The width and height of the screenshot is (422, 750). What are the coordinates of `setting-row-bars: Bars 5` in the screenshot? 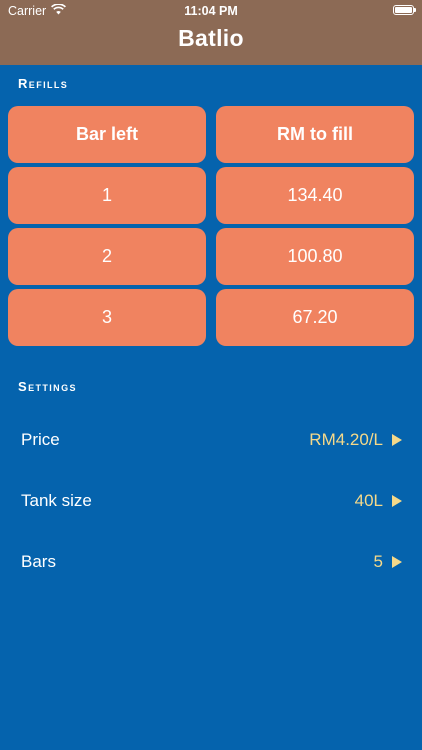 It's located at (211, 562).